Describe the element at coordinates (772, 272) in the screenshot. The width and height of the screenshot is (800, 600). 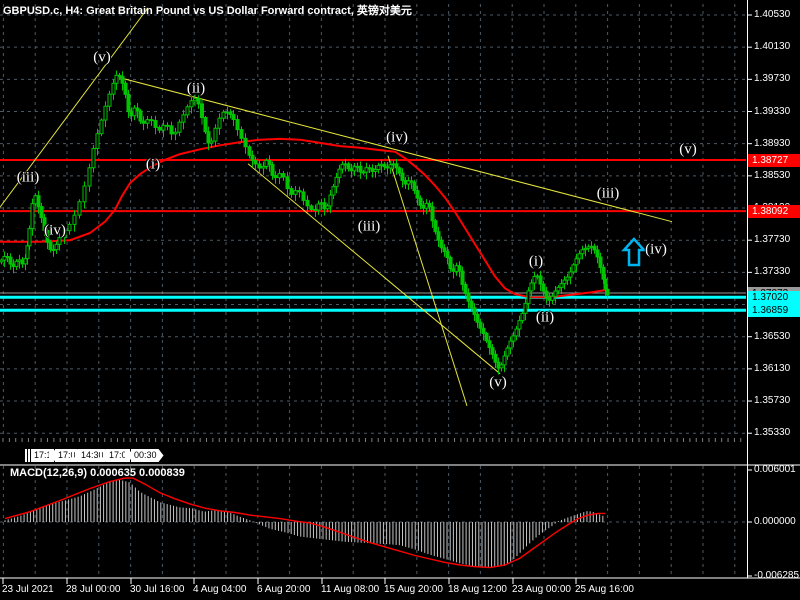
I see `price-axis-tick: 1.37330` at that location.